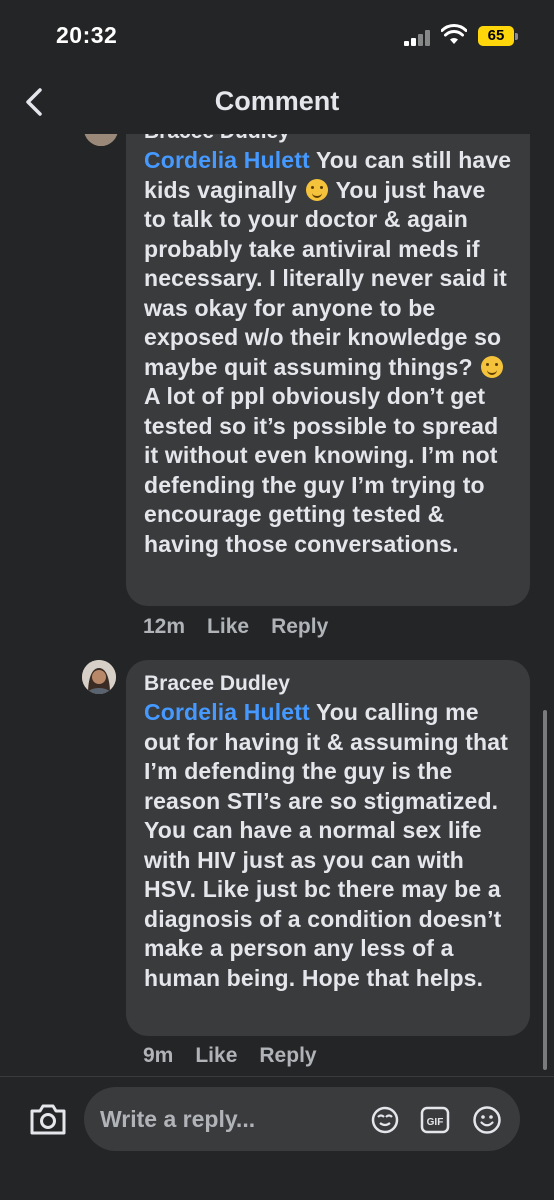 This screenshot has height=1200, width=554. What do you see at coordinates (454, 34) in the screenshot?
I see `wifi-icon` at bounding box center [454, 34].